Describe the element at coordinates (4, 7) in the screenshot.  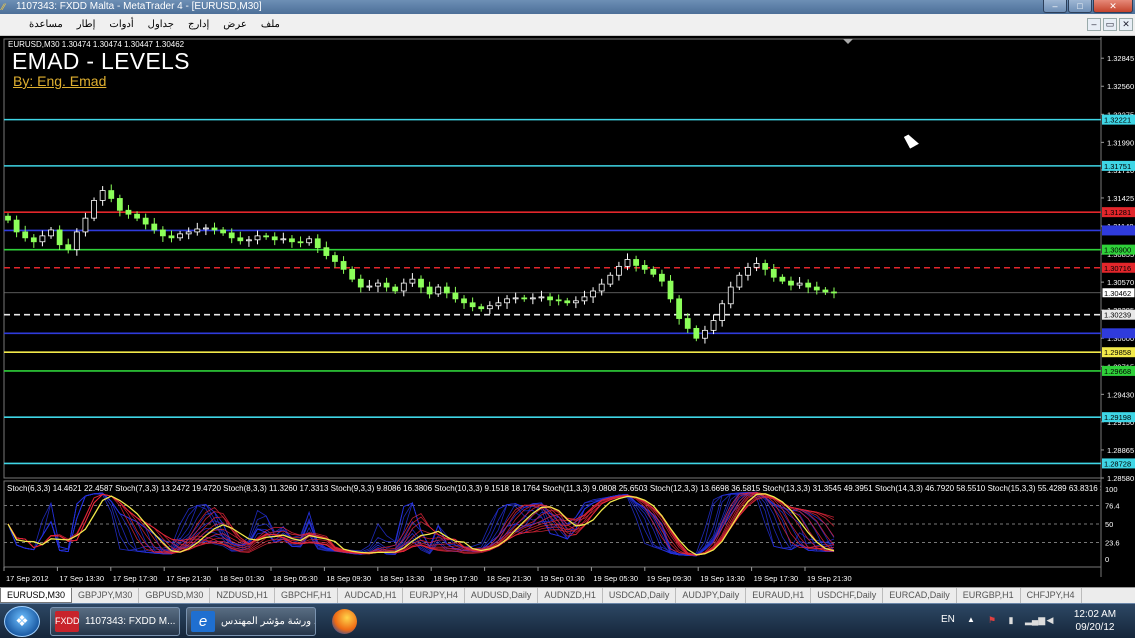
I see `metatrader-app-icon: ⁄⁄` at that location.